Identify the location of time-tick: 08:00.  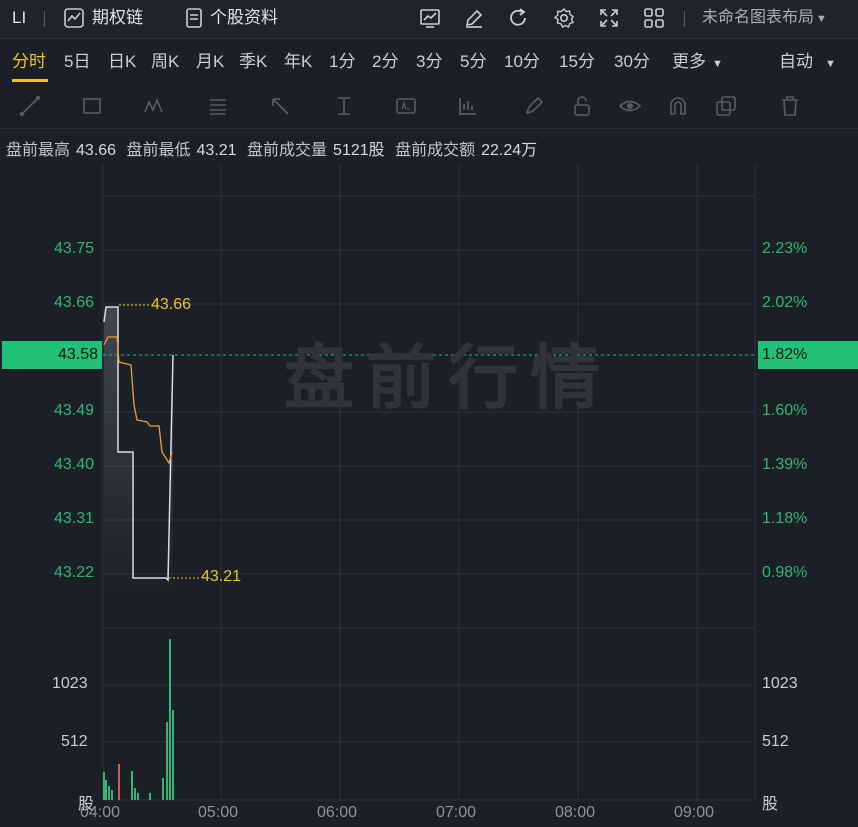
(575, 812).